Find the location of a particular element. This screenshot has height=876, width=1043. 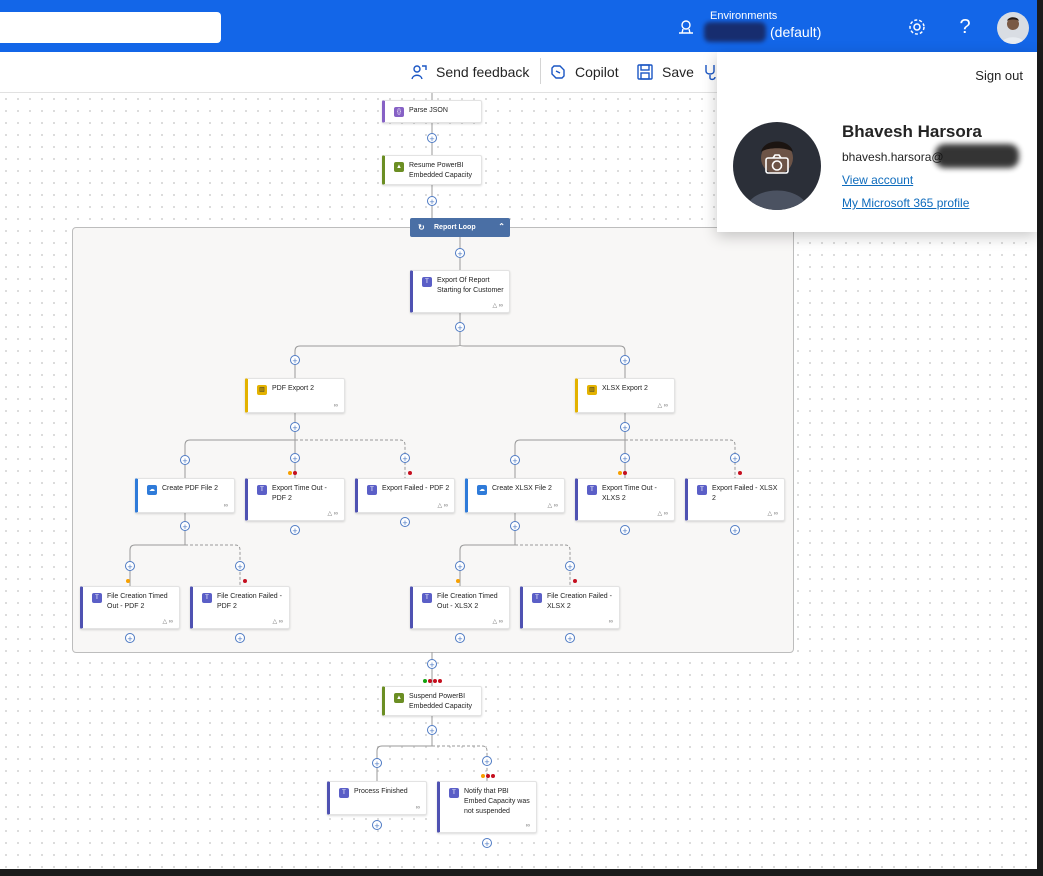

view-account-link: View account is located at coordinates (877, 180).